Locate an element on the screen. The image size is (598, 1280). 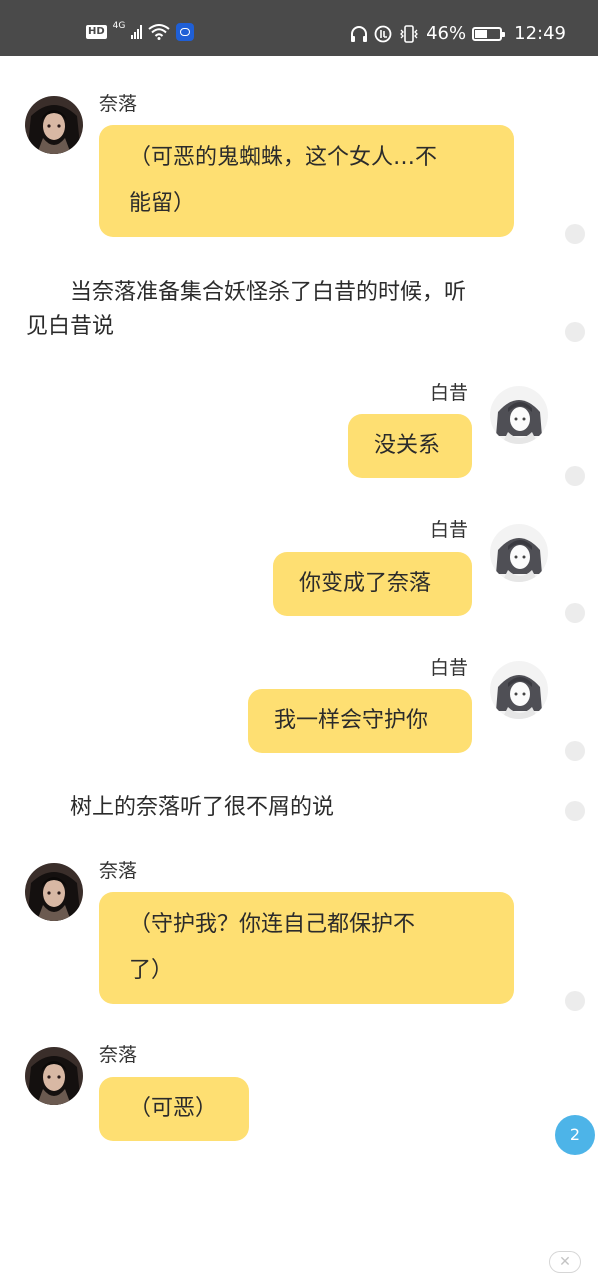
battery-icon is located at coordinates (489, 34).